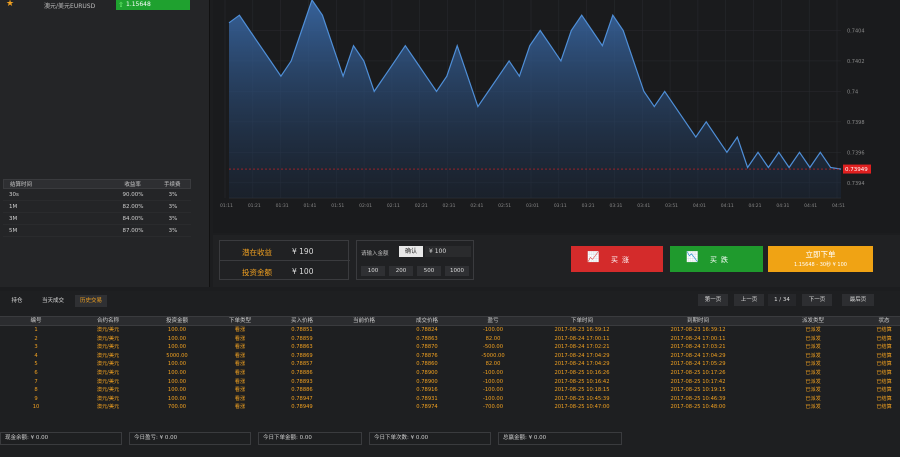 The height and width of the screenshot is (457, 900). I want to click on stats-box: 潜在收益 ¥ 190 投资金额 ¥ 100, so click(284, 260).